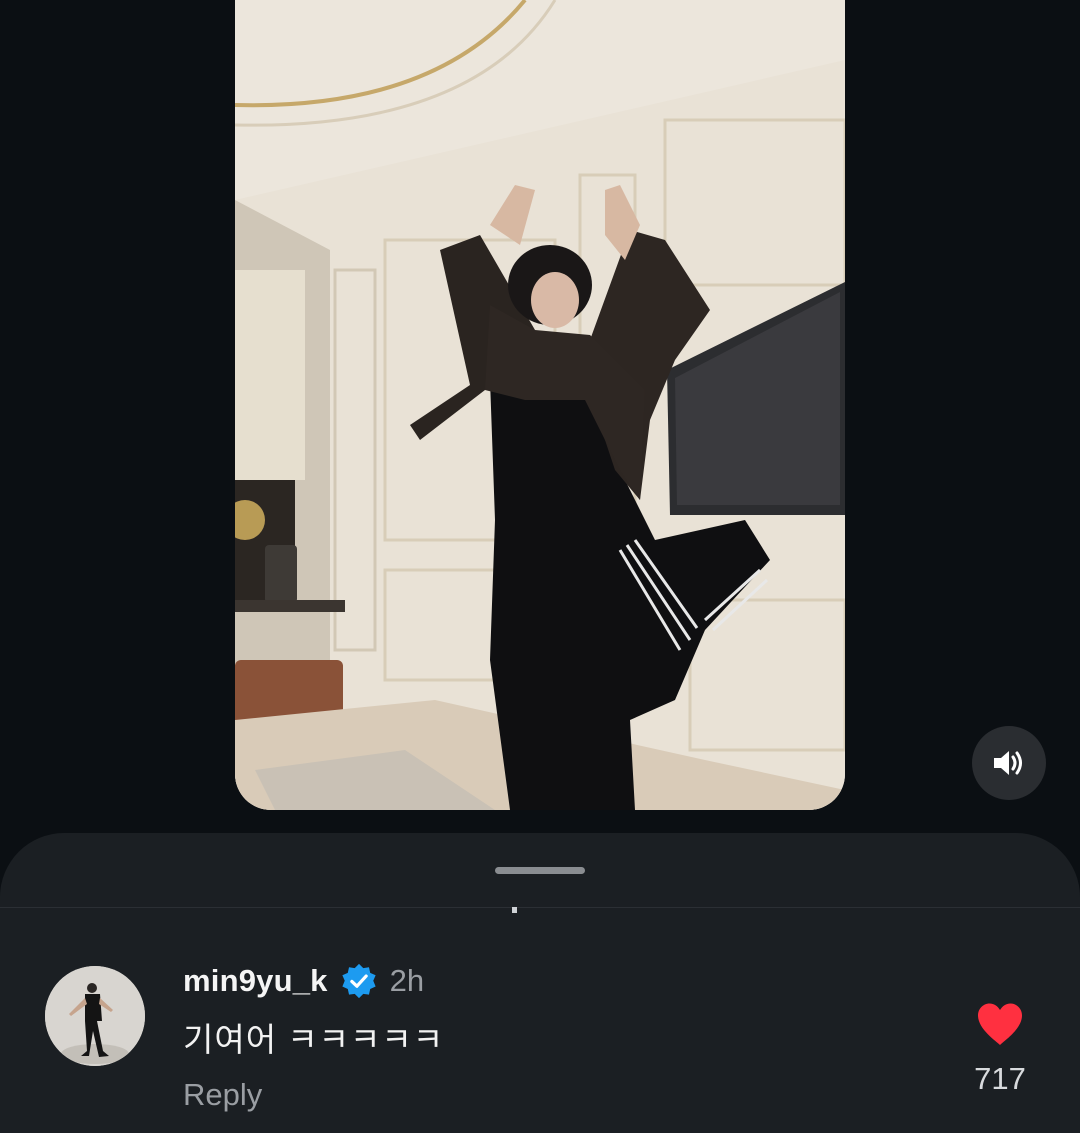 This screenshot has height=1133, width=1080. Describe the element at coordinates (222, 1095) in the screenshot. I see `reply-button: Reply` at that location.